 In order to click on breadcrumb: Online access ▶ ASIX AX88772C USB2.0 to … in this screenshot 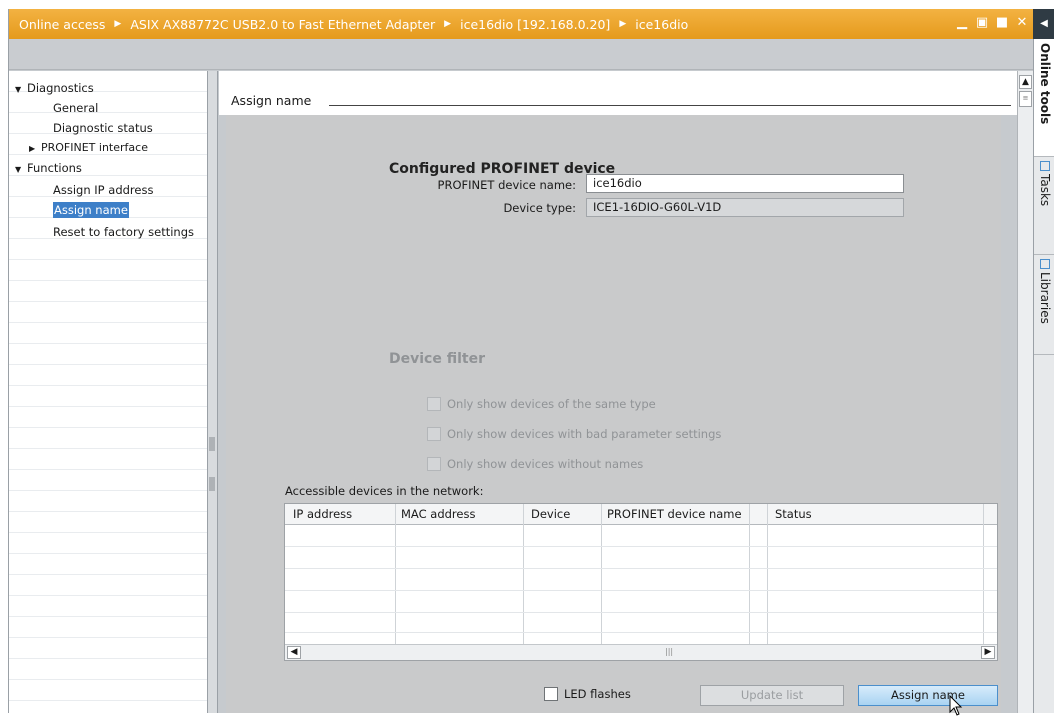, I will do `click(348, 24)`.